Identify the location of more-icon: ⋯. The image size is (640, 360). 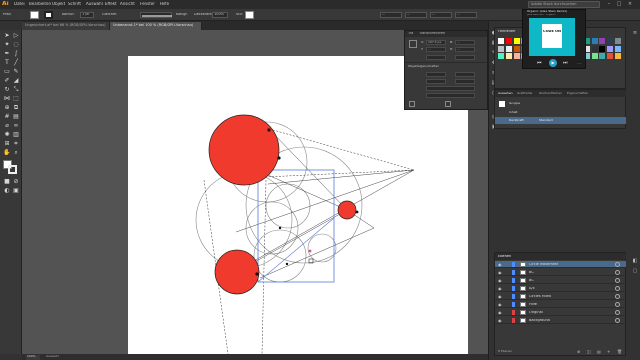
(579, 63).